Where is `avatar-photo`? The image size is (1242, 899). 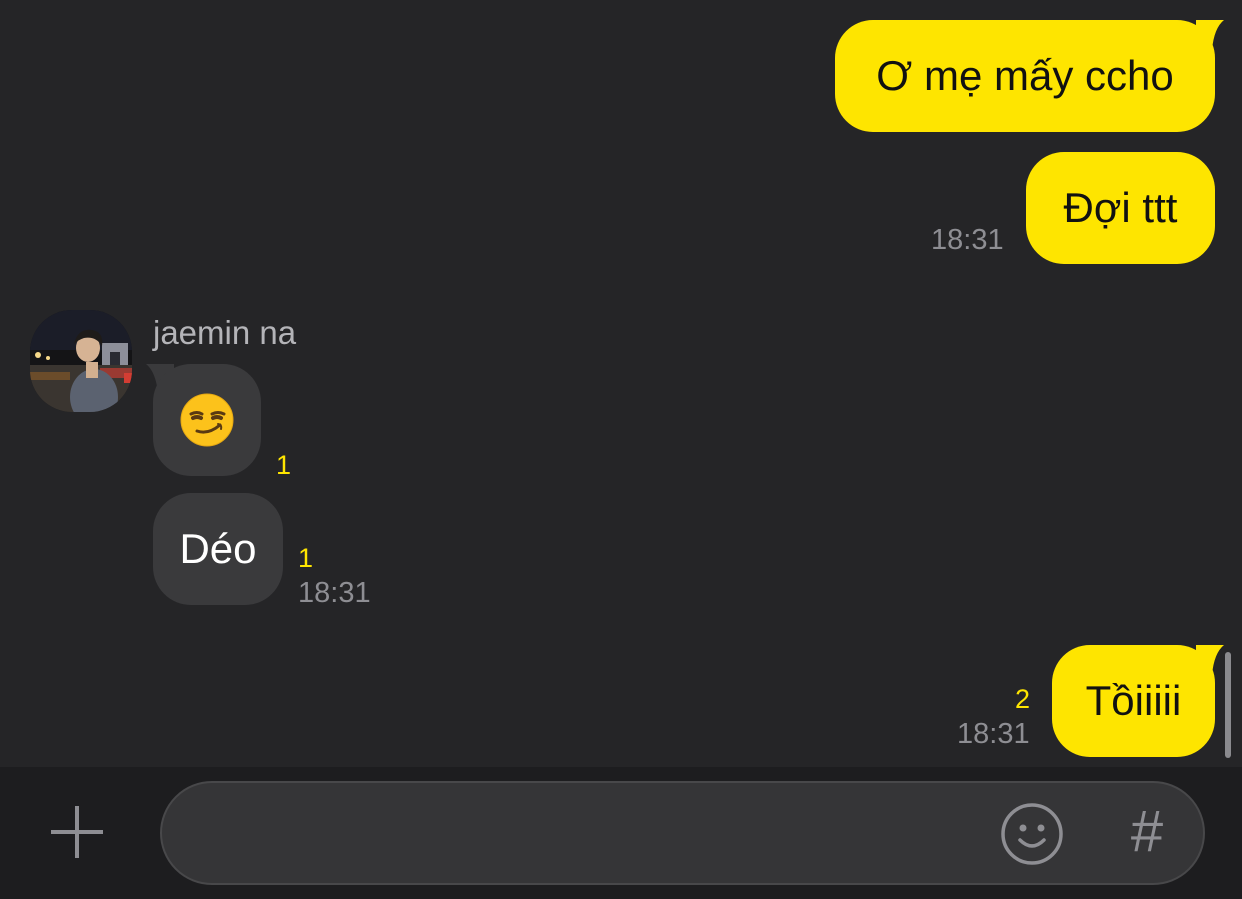 avatar-photo is located at coordinates (81, 361).